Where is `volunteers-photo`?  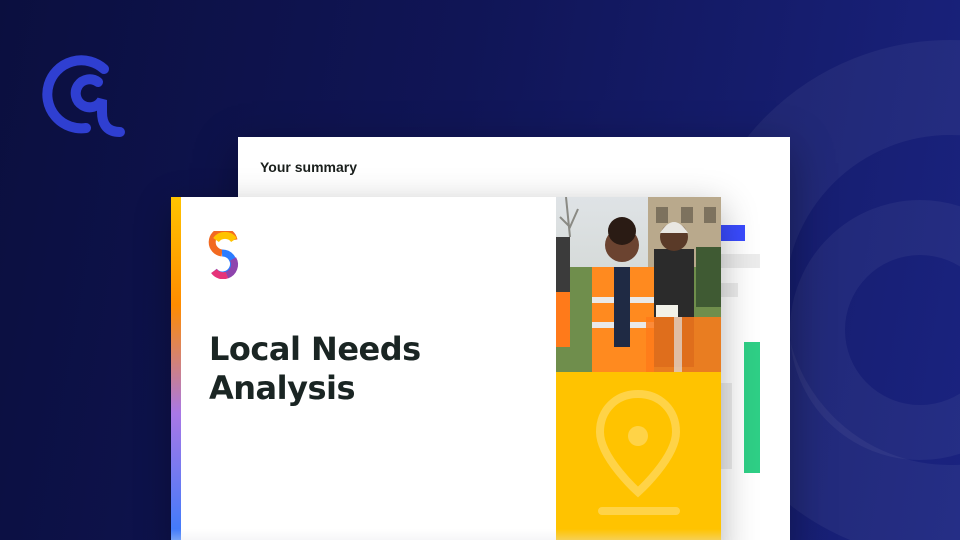
volunteers-photo is located at coordinates (638, 284).